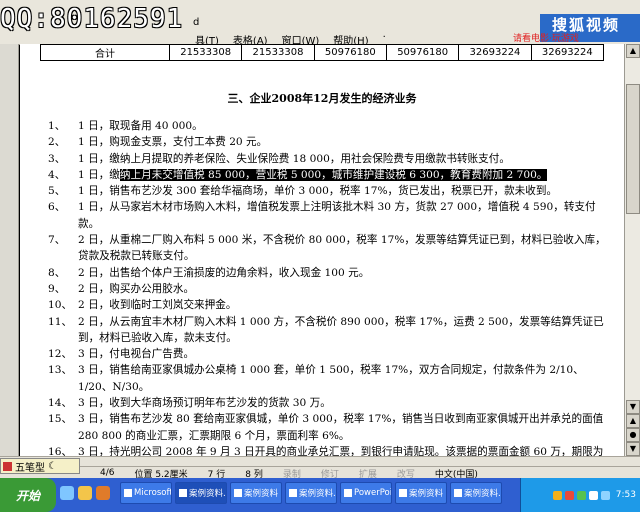  I want to click on media-icon, so click(103, 493).